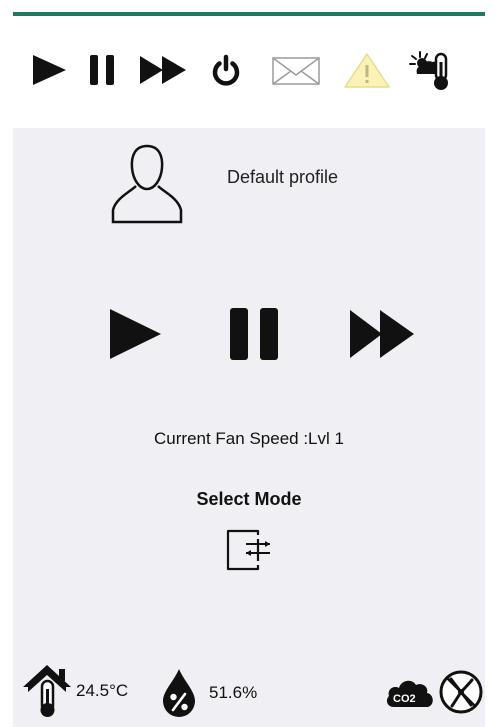 The width and height of the screenshot is (498, 727). I want to click on warning-icon, so click(367, 70).